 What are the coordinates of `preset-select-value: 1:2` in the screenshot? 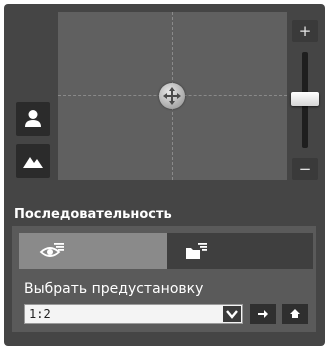 It's located at (40, 314).